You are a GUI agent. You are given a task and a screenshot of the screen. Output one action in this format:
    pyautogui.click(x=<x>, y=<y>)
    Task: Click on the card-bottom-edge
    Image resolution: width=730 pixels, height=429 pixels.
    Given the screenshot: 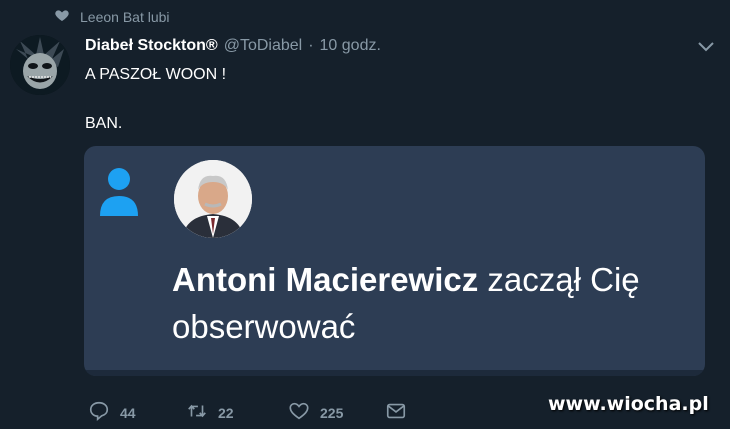 What is the action you would take?
    pyautogui.click(x=394, y=373)
    